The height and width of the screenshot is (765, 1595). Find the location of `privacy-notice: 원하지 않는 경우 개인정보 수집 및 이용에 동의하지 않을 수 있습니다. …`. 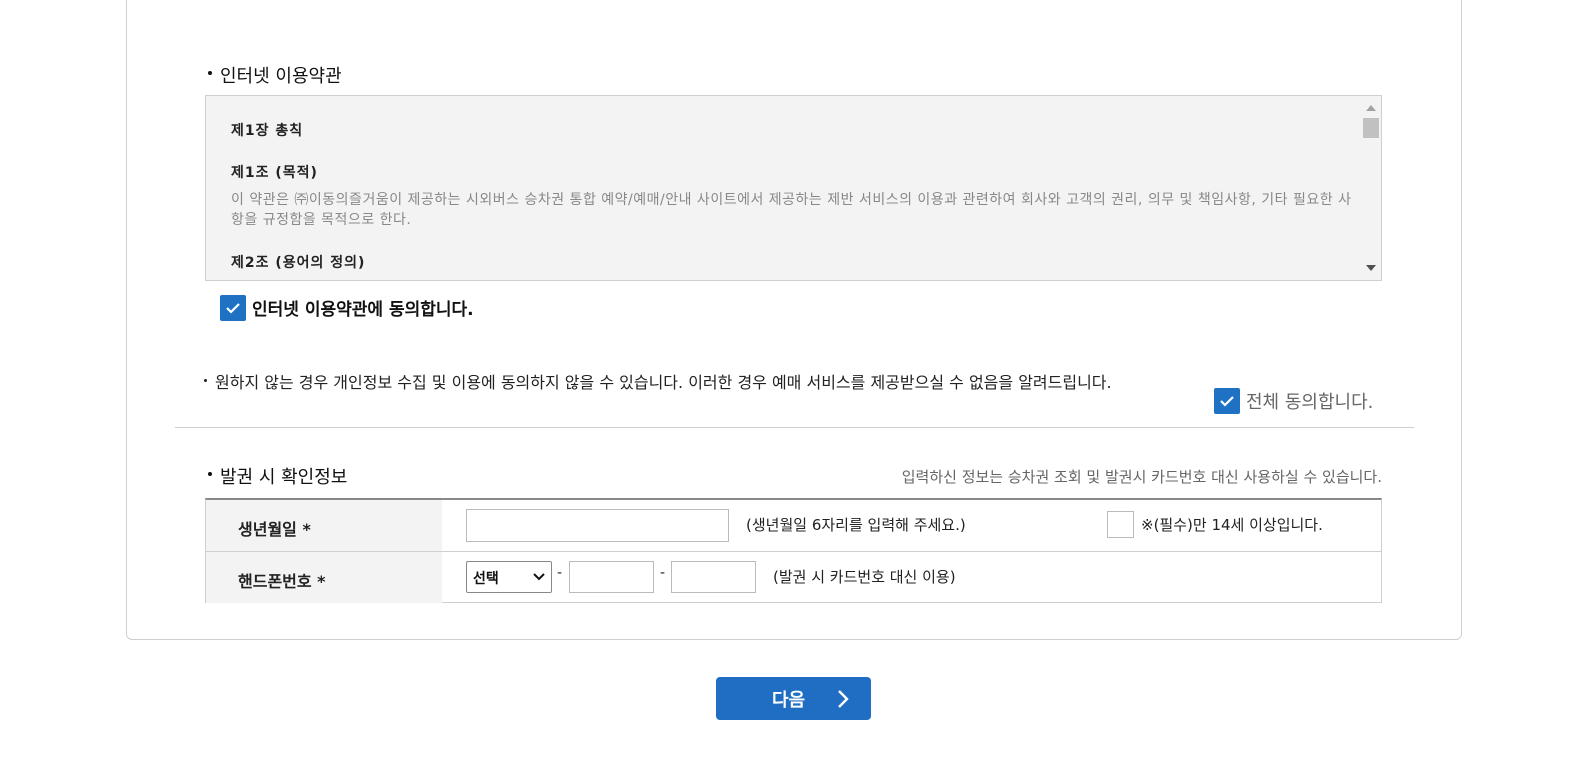

privacy-notice: 원하지 않는 경우 개인정보 수집 및 이용에 동의하지 않을 수 있습니다. … is located at coordinates (658, 381).